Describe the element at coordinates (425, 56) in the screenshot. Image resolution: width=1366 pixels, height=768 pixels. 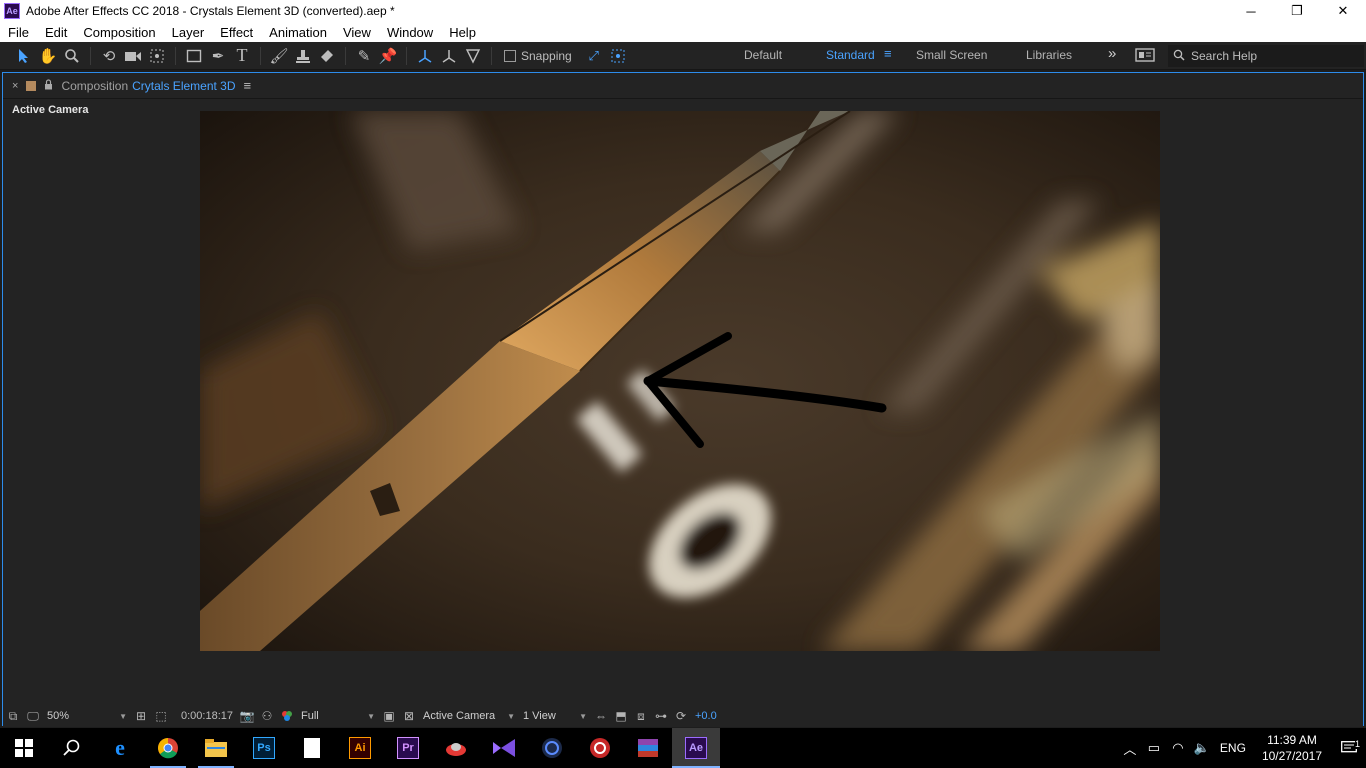
I see `local-axis-mode-icon` at that location.